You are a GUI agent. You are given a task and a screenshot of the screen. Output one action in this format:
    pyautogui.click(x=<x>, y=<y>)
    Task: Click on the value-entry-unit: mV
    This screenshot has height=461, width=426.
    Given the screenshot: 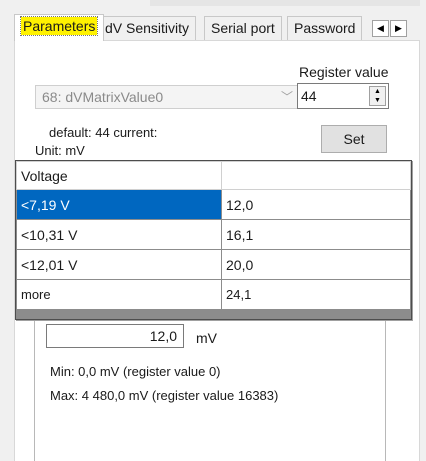 What is the action you would take?
    pyautogui.click(x=206, y=338)
    